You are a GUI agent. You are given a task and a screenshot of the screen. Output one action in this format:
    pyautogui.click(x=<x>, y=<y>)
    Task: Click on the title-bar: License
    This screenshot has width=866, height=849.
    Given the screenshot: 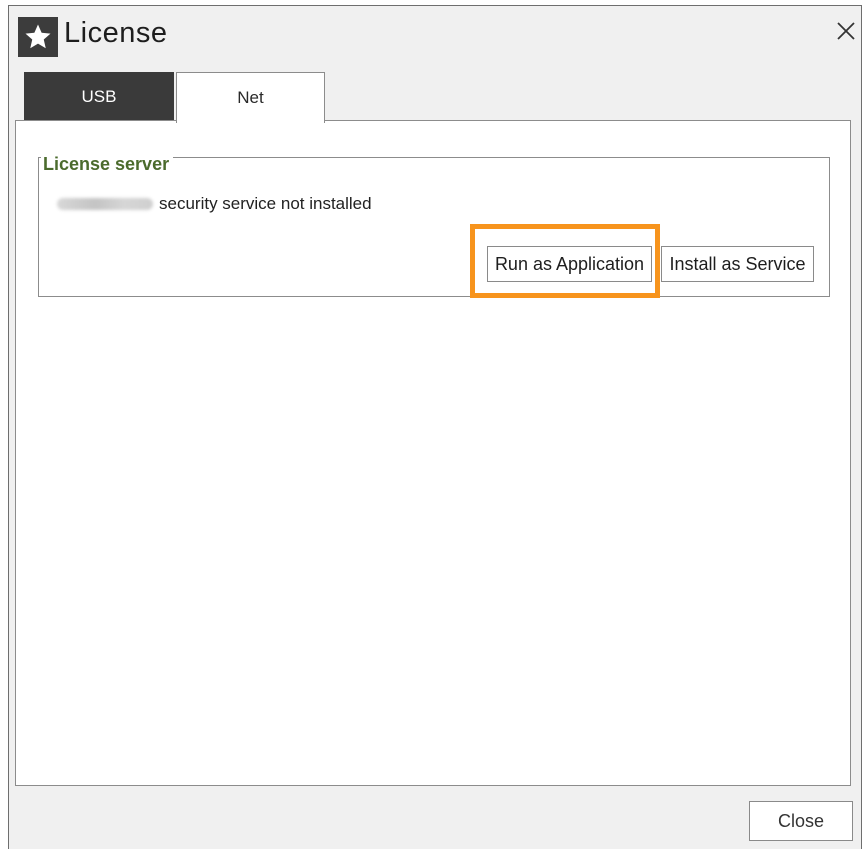 What is the action you would take?
    pyautogui.click(x=435, y=36)
    